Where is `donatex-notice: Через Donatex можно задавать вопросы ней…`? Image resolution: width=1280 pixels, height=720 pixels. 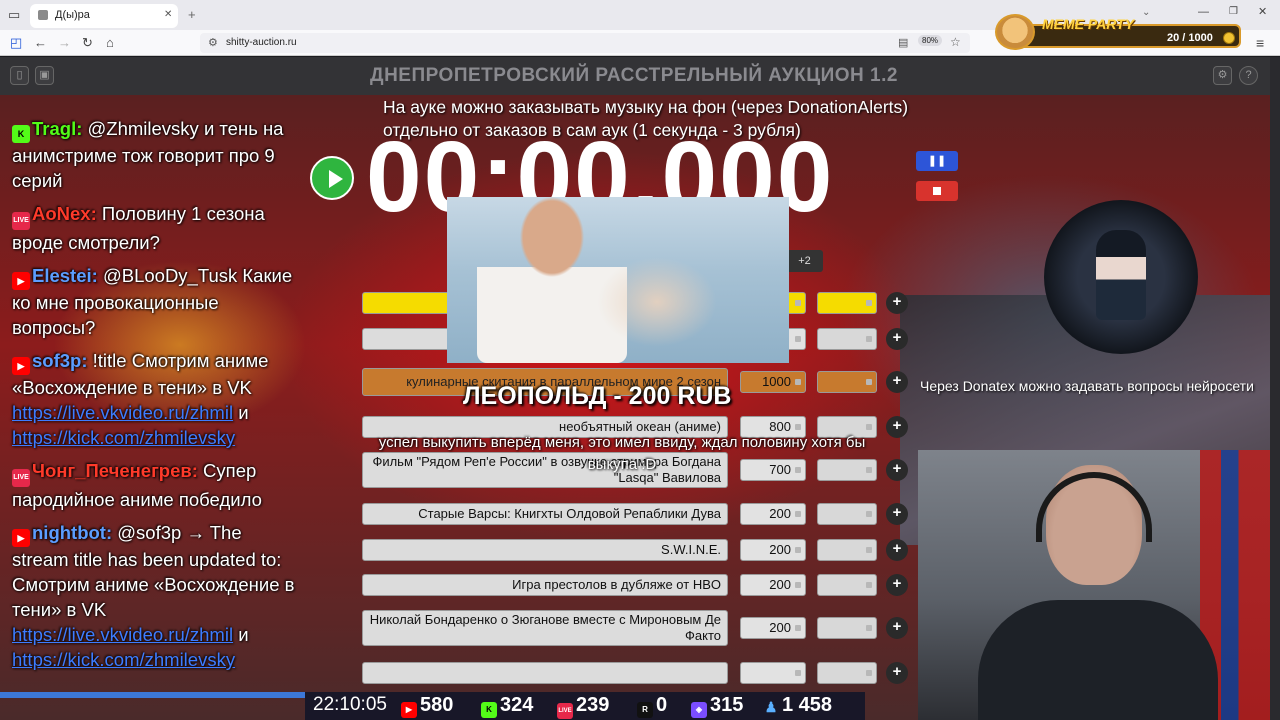
donatex-notice: Через Donatex можно задавать вопросы ней… is located at coordinates (1087, 386).